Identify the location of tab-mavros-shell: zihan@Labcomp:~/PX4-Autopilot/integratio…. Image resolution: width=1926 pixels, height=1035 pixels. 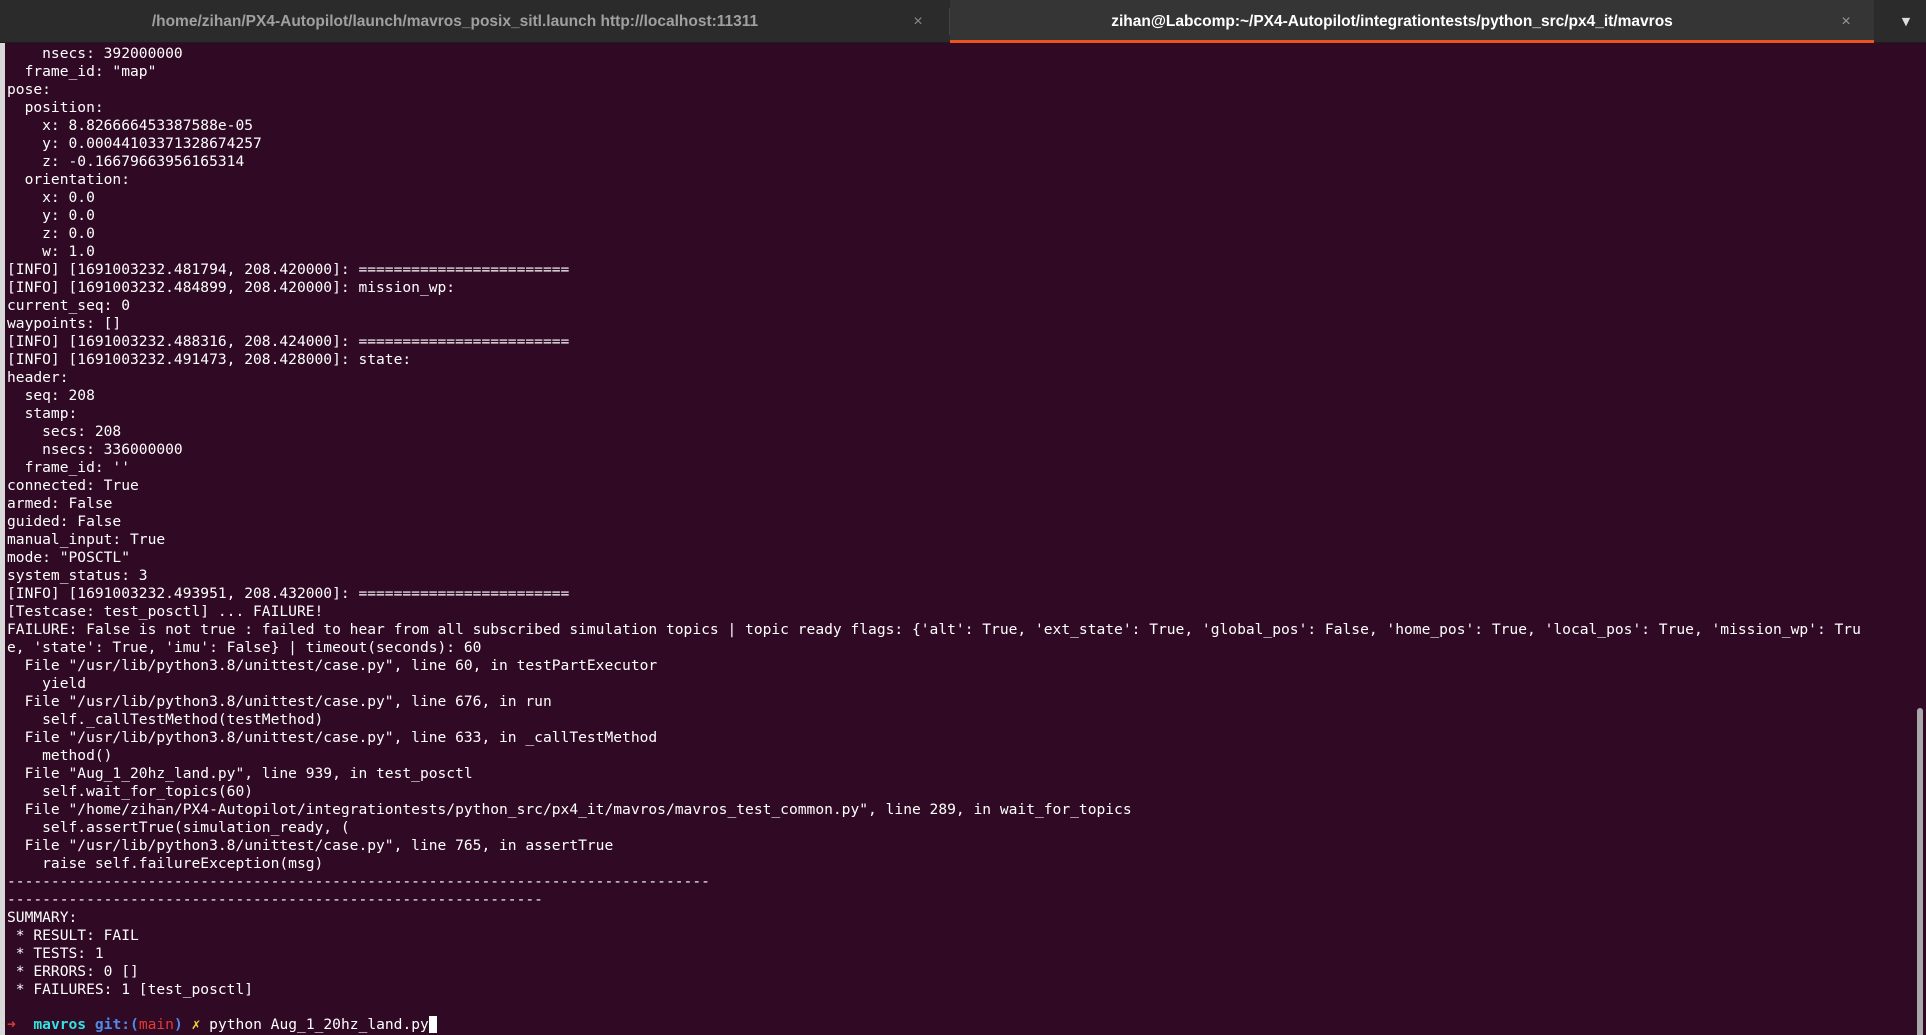
(1412, 21).